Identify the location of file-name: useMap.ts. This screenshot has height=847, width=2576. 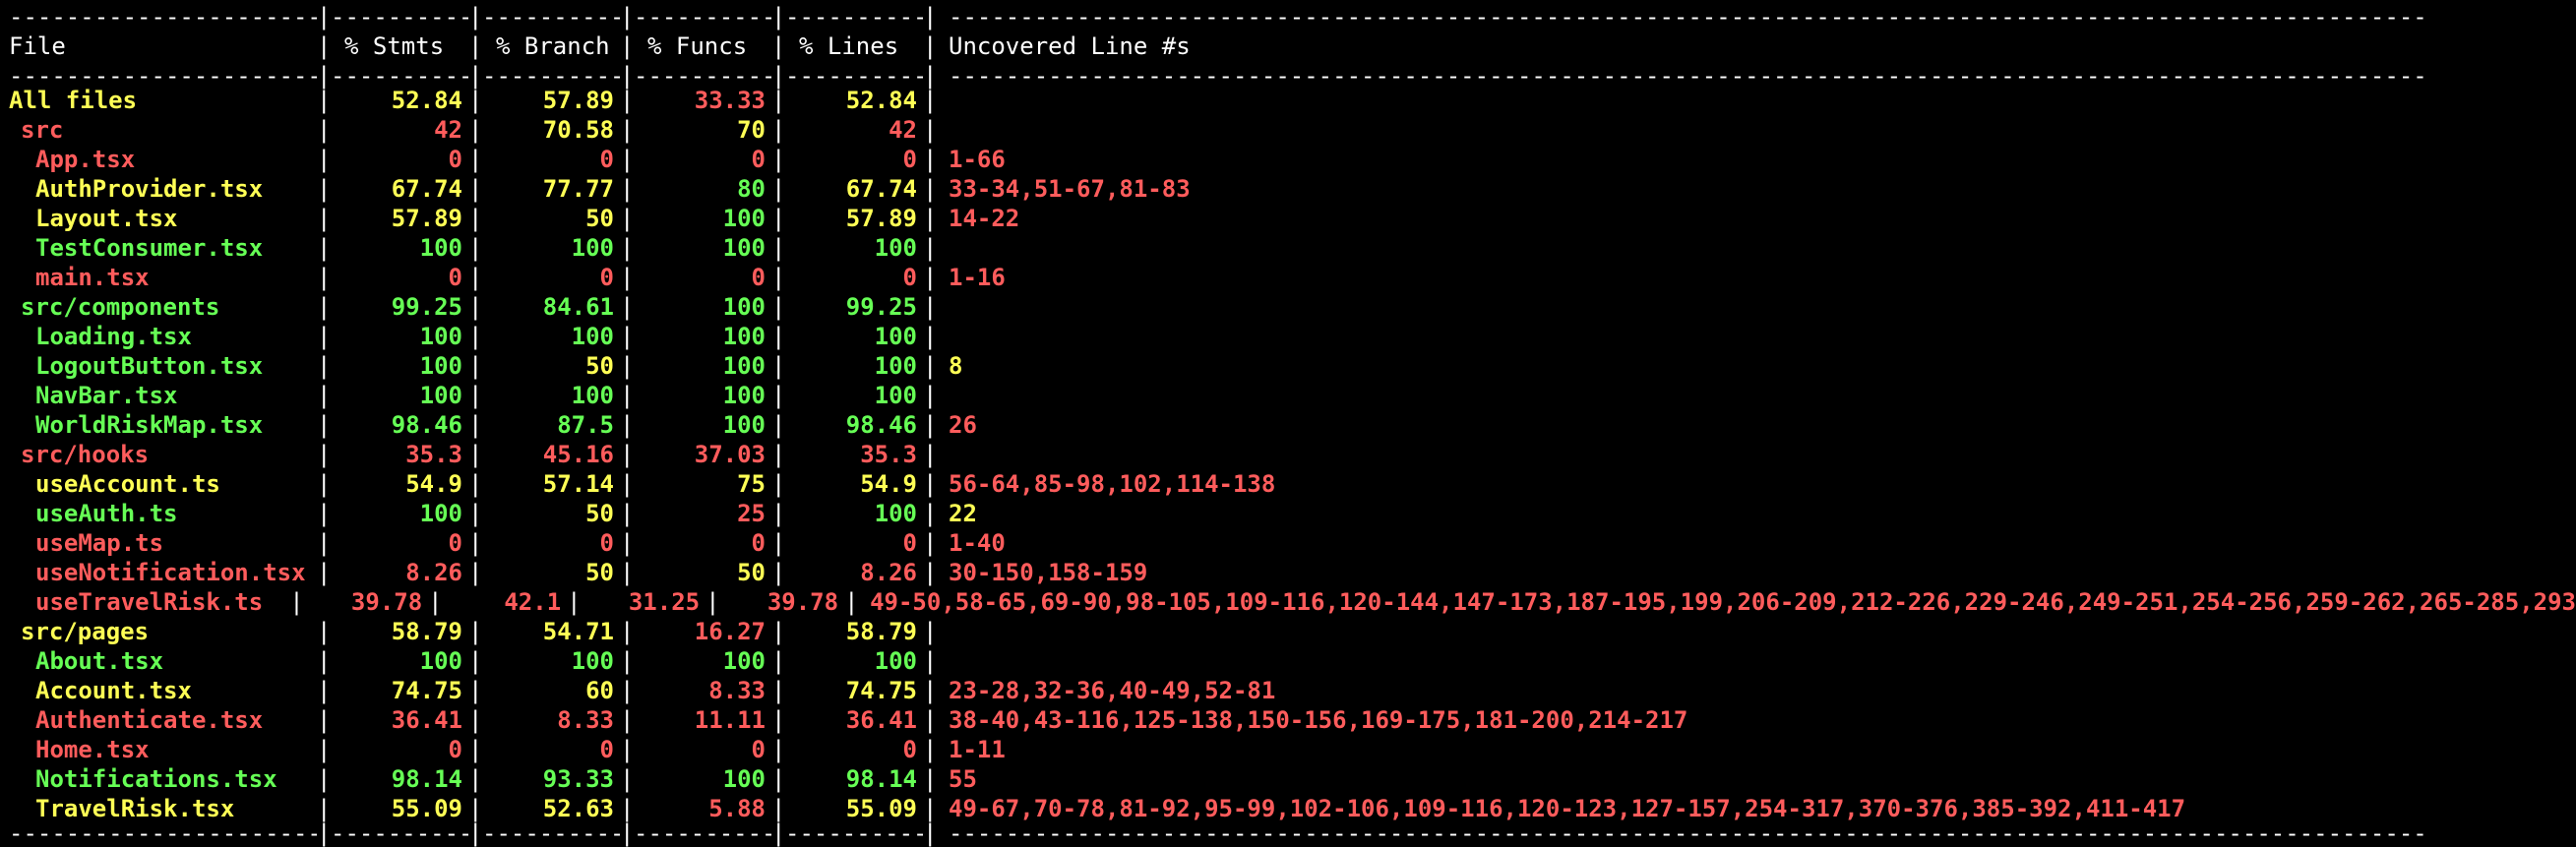
(99, 543).